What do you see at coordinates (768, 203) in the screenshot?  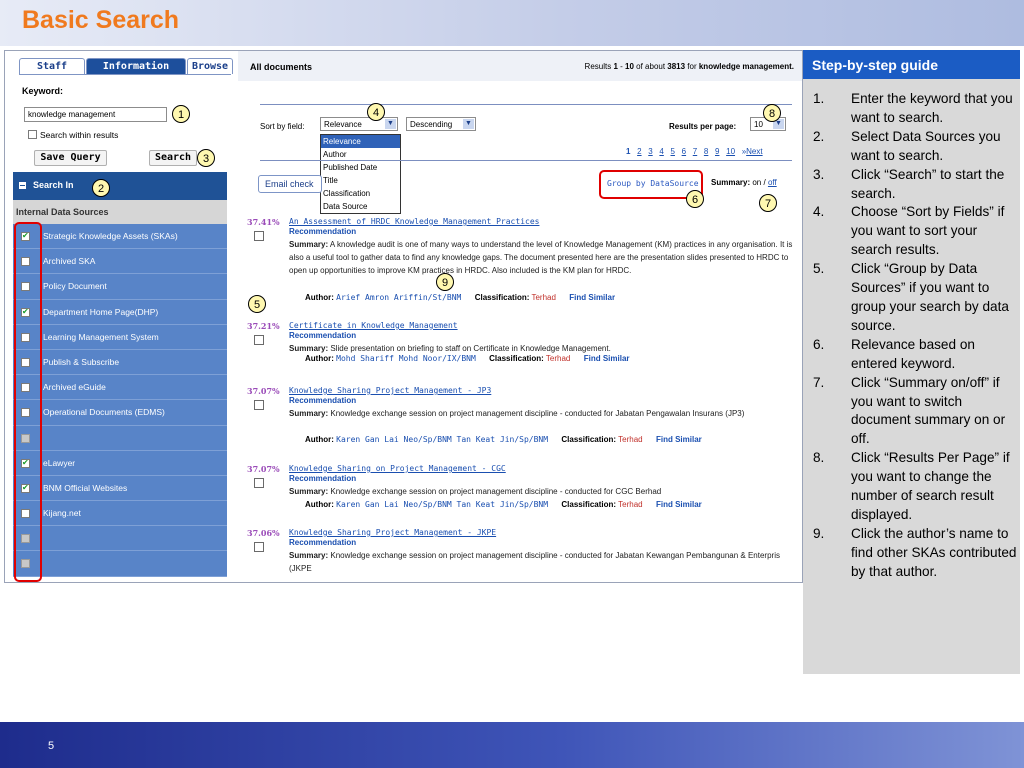 I see `callout-7: 7` at bounding box center [768, 203].